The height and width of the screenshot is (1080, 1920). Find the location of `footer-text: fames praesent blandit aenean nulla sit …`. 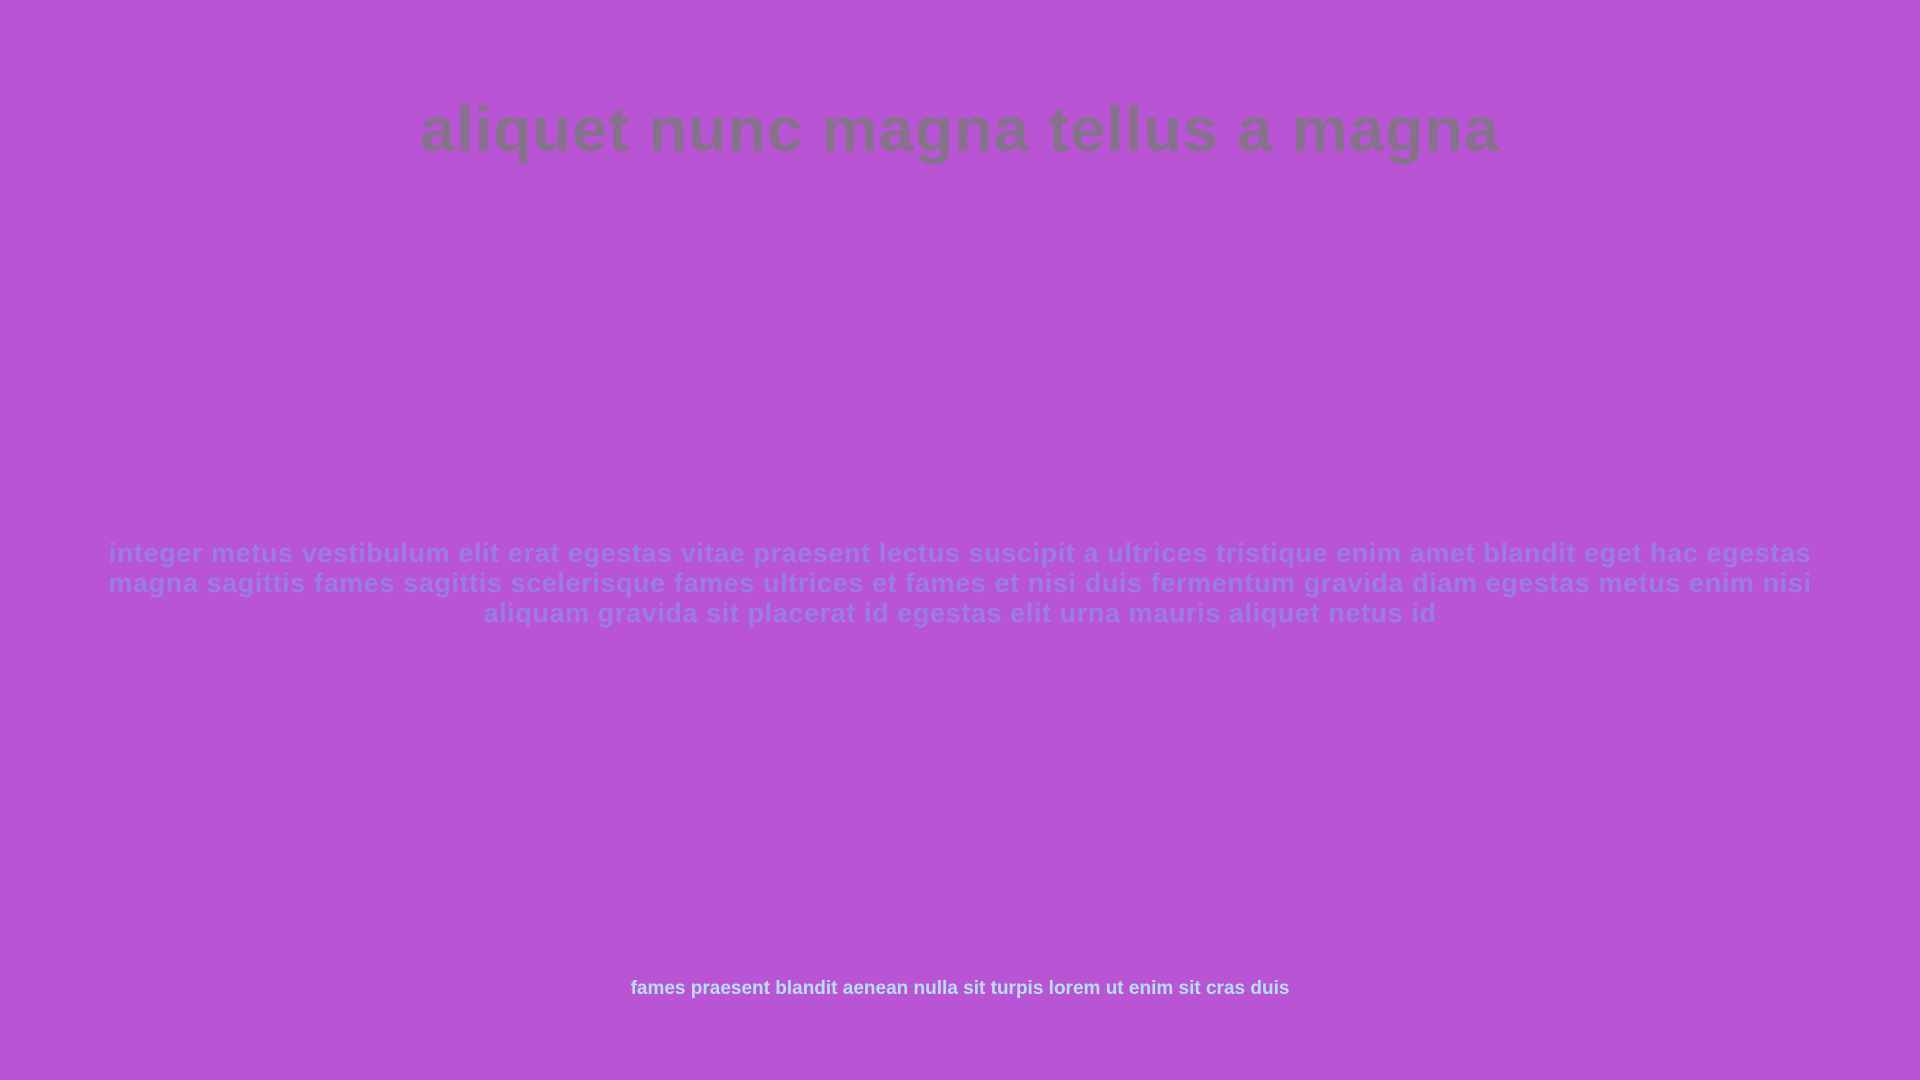

footer-text: fames praesent blandit aenean nulla sit … is located at coordinates (960, 988).